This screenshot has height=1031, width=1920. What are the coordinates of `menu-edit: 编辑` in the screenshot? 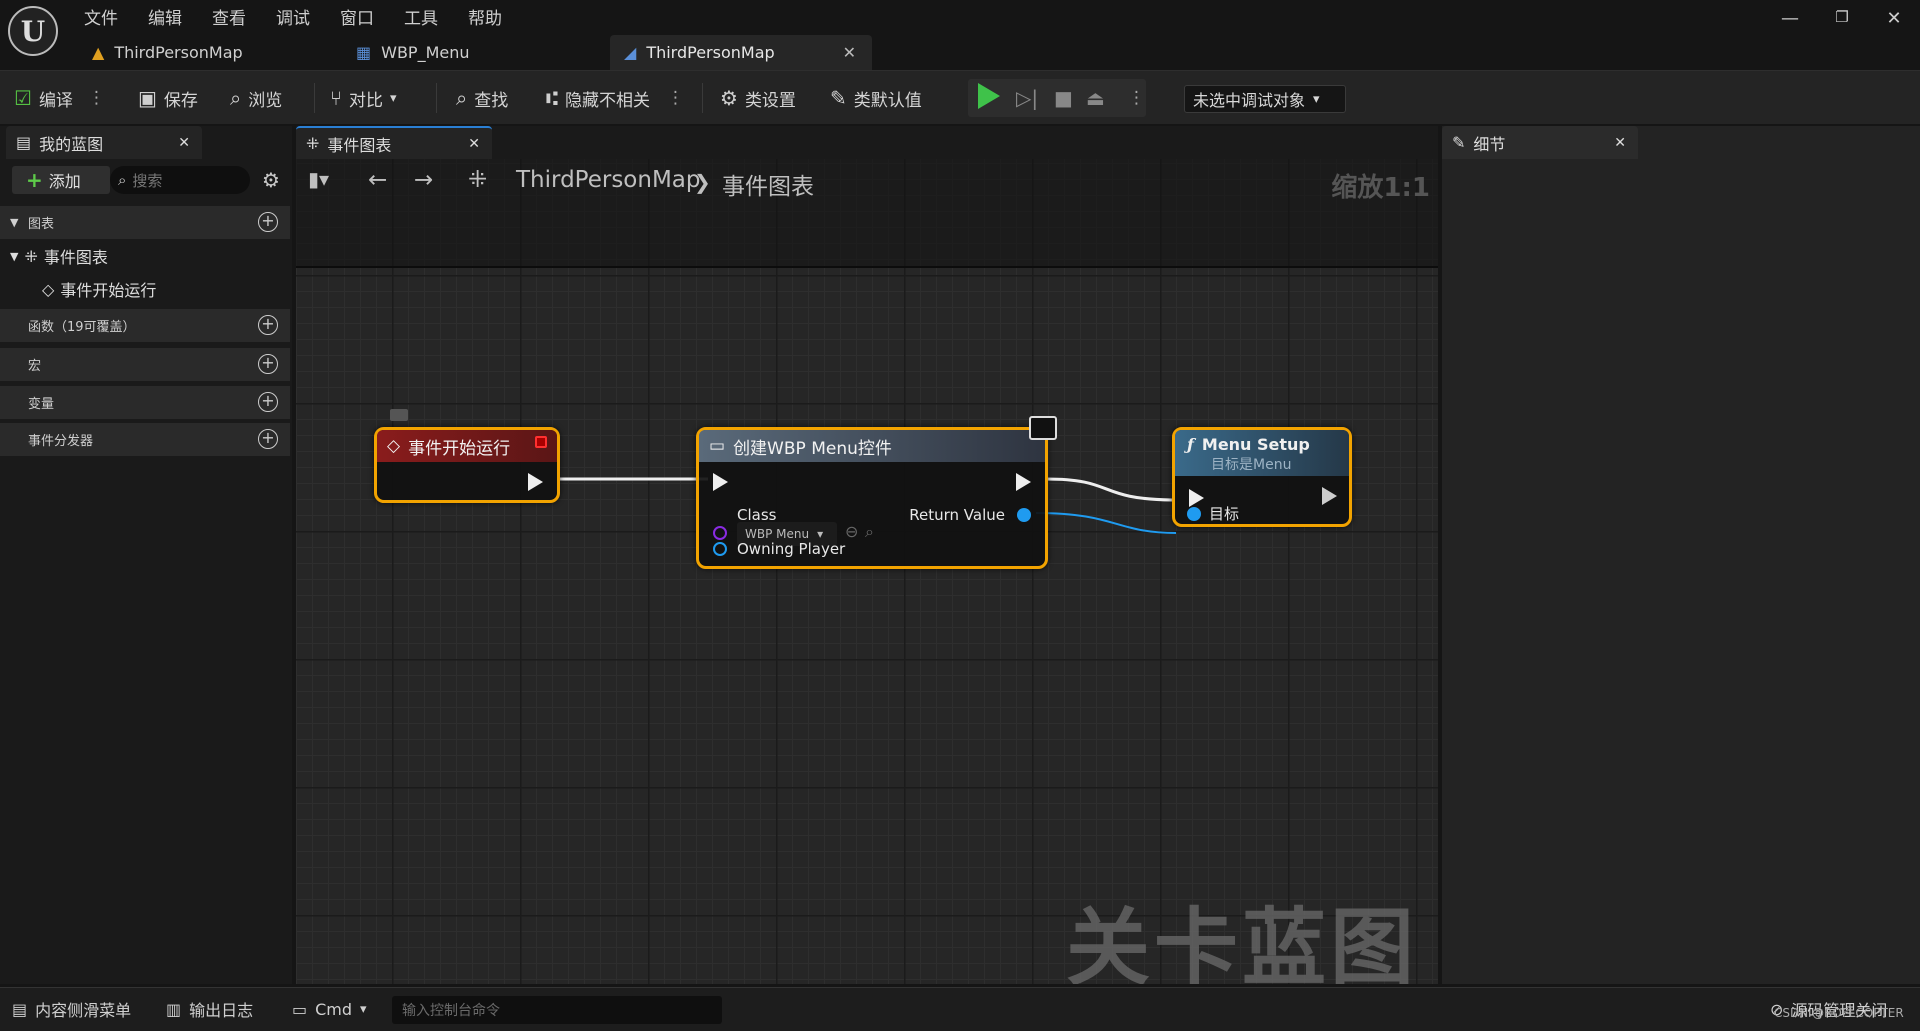 It's located at (165, 16).